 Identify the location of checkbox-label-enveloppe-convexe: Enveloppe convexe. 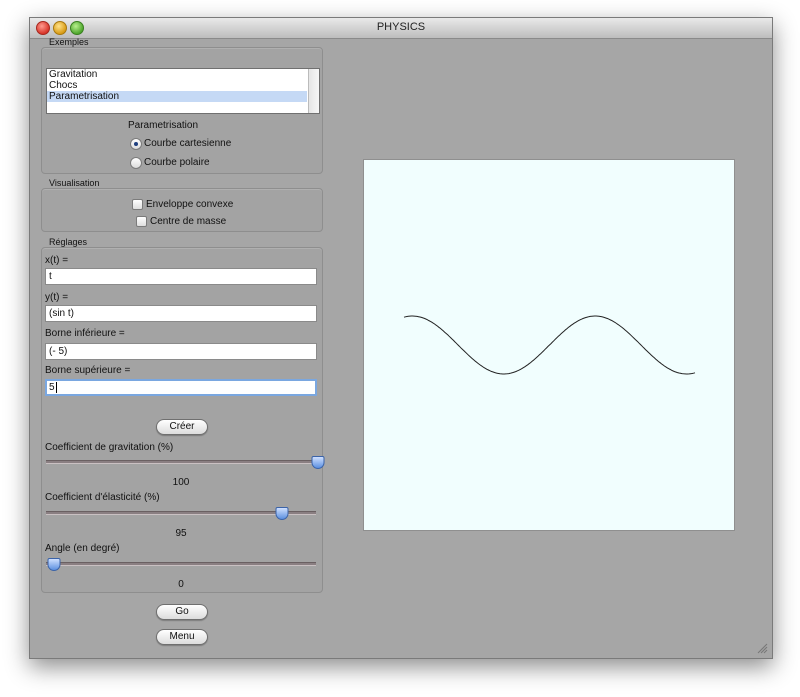
(190, 204).